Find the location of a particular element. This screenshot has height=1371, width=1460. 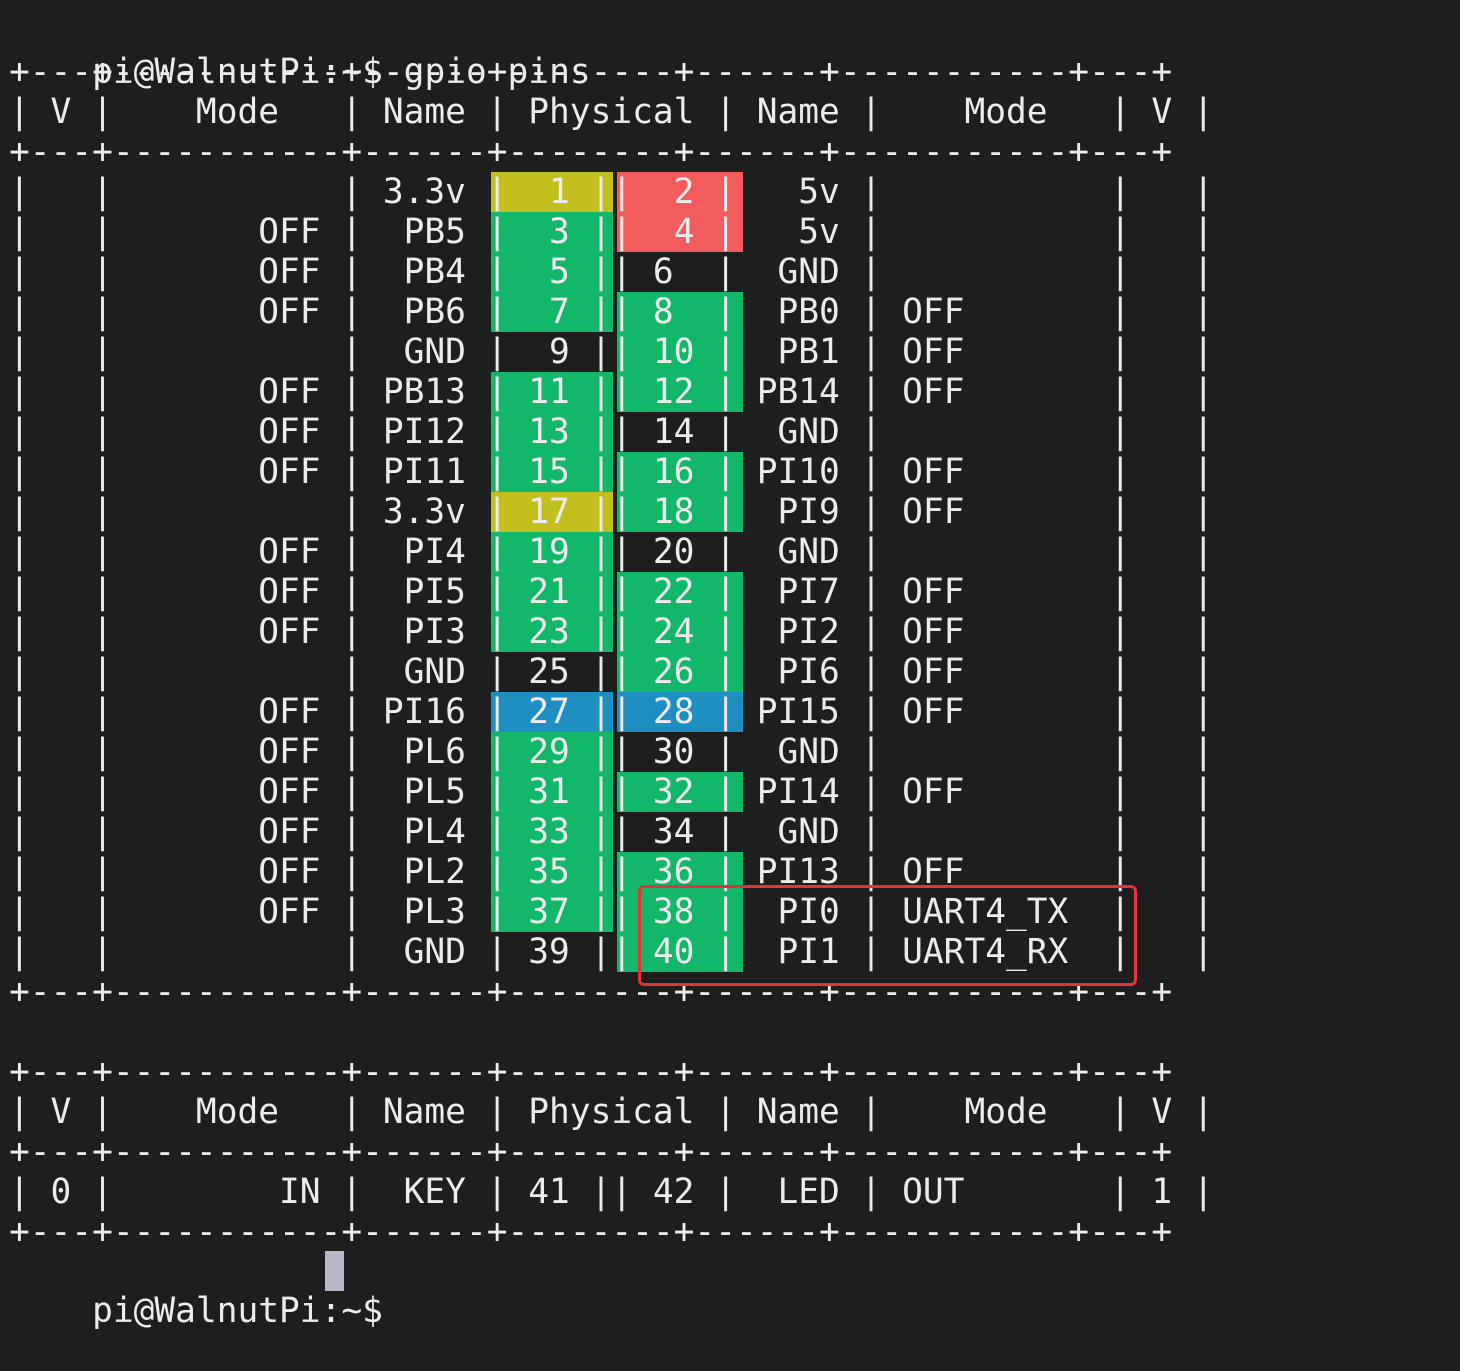

table1-row: | | OFF | PI12 | 13 || 14 | GND | | | is located at coordinates (611, 432).